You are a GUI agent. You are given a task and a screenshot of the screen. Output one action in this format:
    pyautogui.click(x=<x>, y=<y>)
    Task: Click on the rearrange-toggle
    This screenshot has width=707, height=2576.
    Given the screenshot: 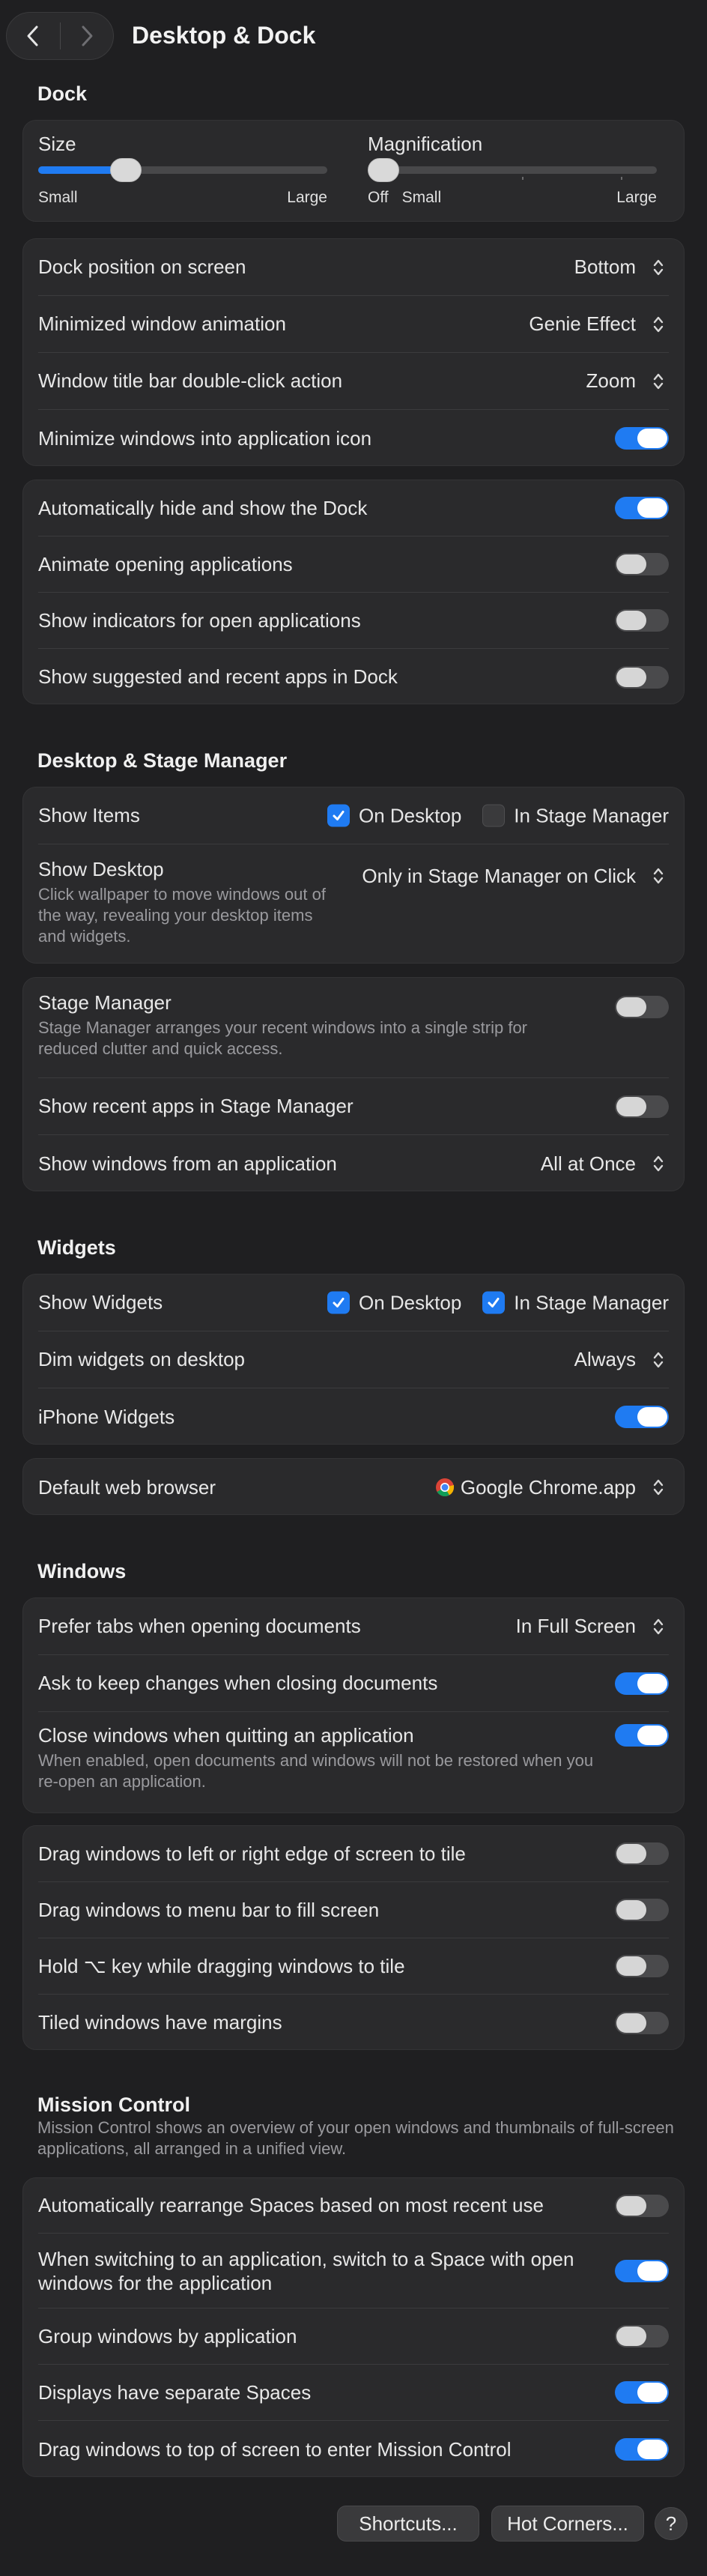 What is the action you would take?
    pyautogui.click(x=642, y=2205)
    